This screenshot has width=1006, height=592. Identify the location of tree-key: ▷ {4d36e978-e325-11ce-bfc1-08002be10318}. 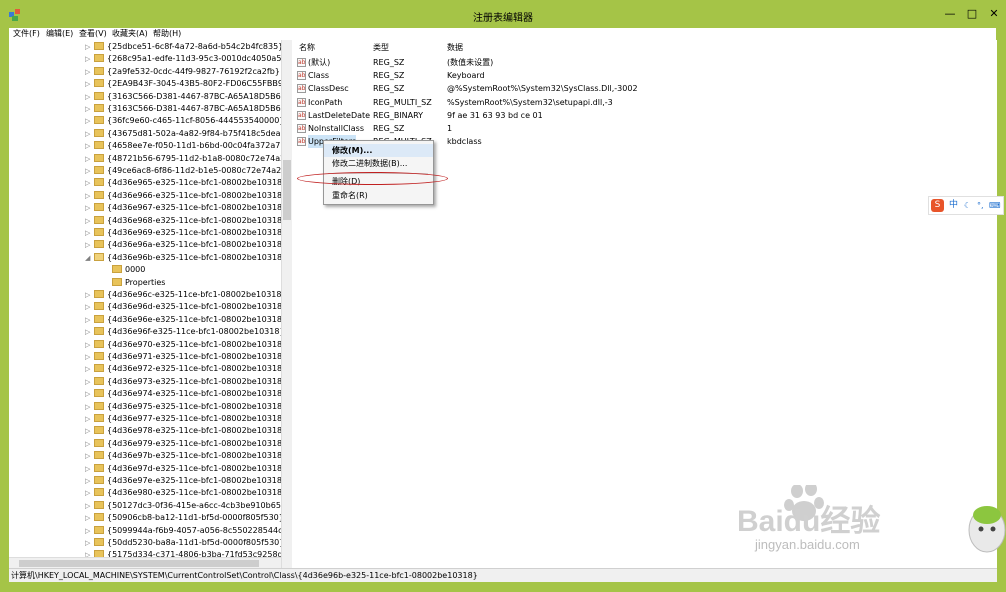
(183, 431).